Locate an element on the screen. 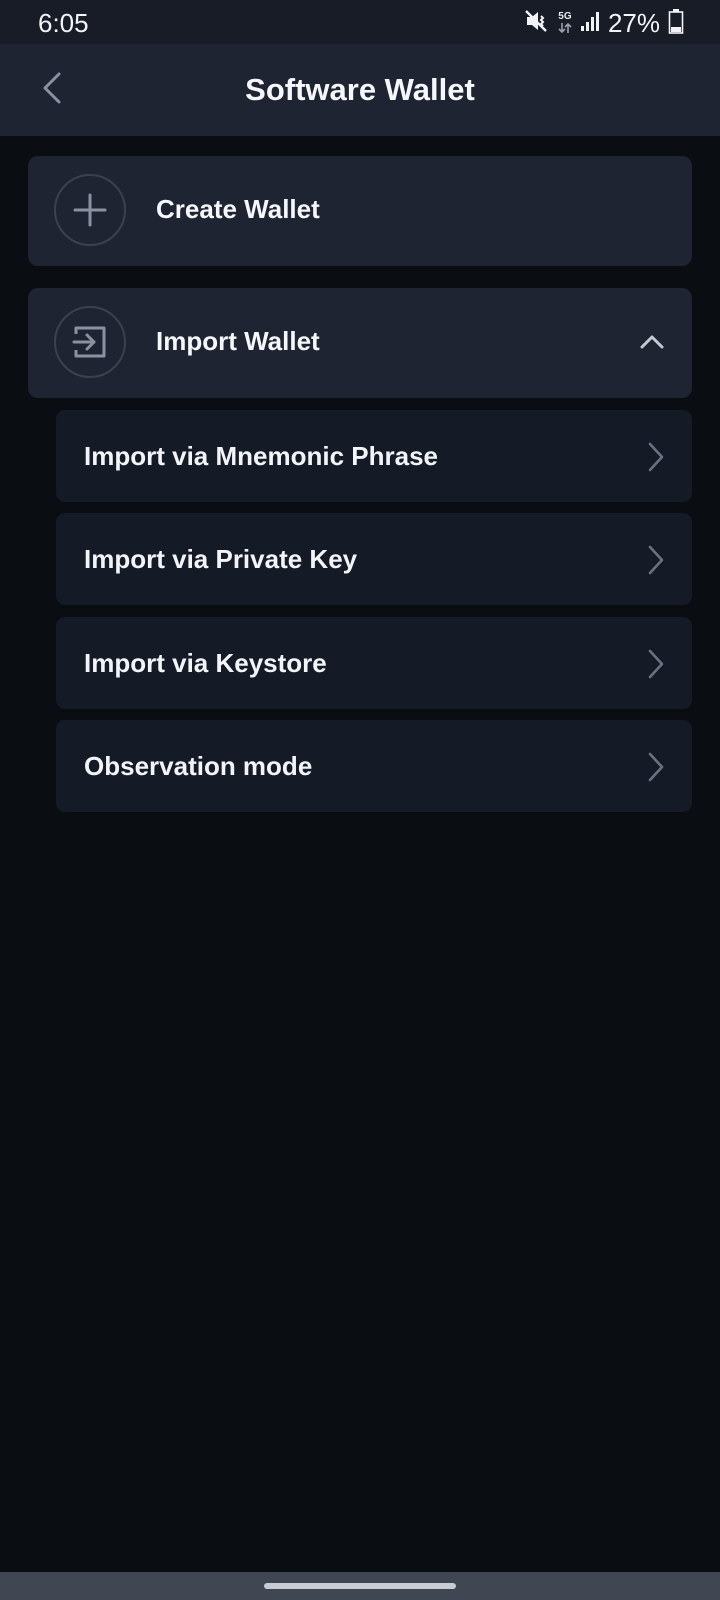 This screenshot has width=720, height=1600. mute-icon is located at coordinates (537, 23).